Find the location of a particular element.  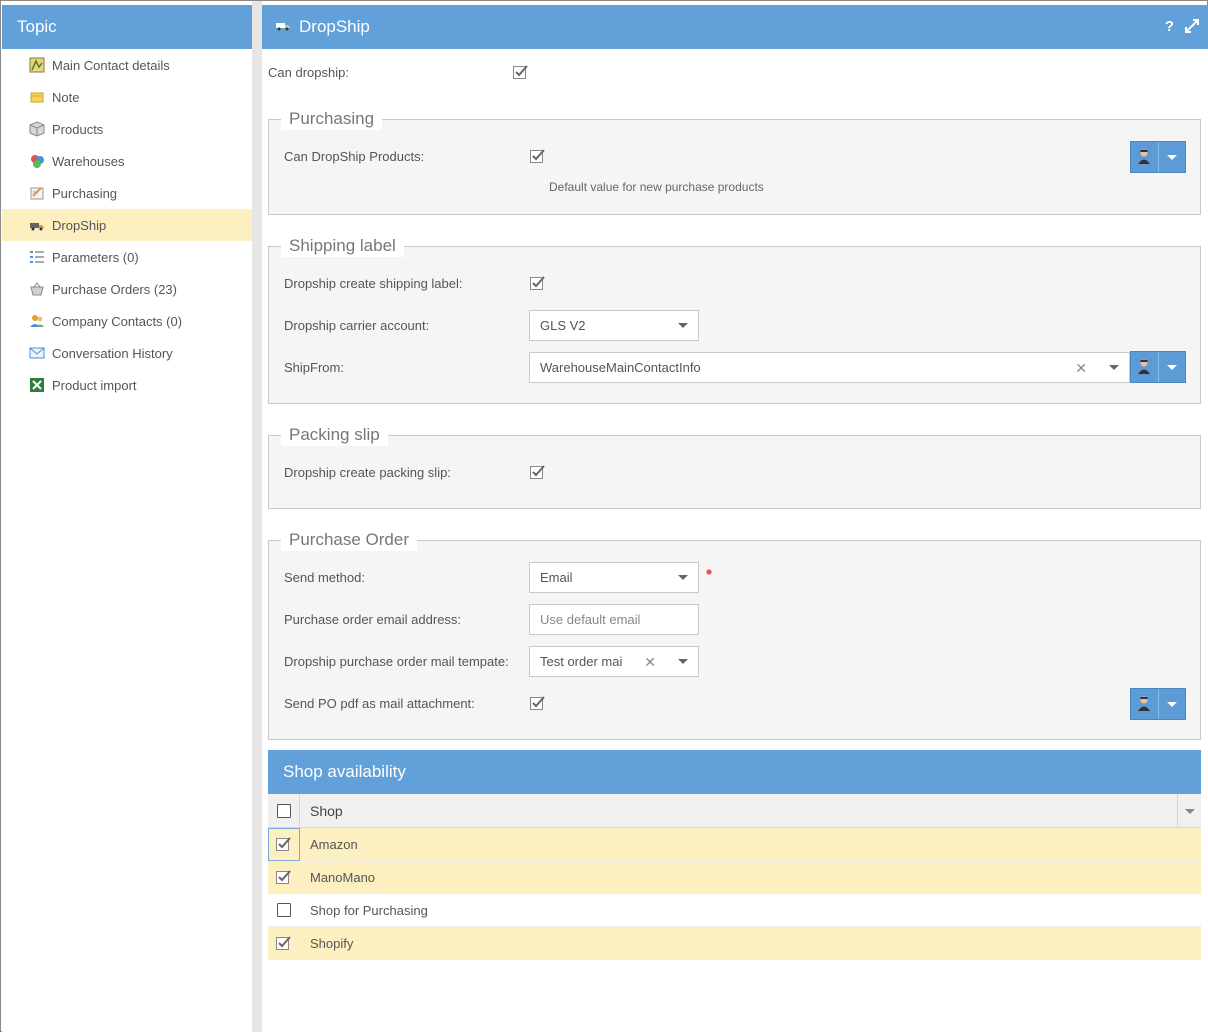

page-title: DropShip is located at coordinates (334, 26).